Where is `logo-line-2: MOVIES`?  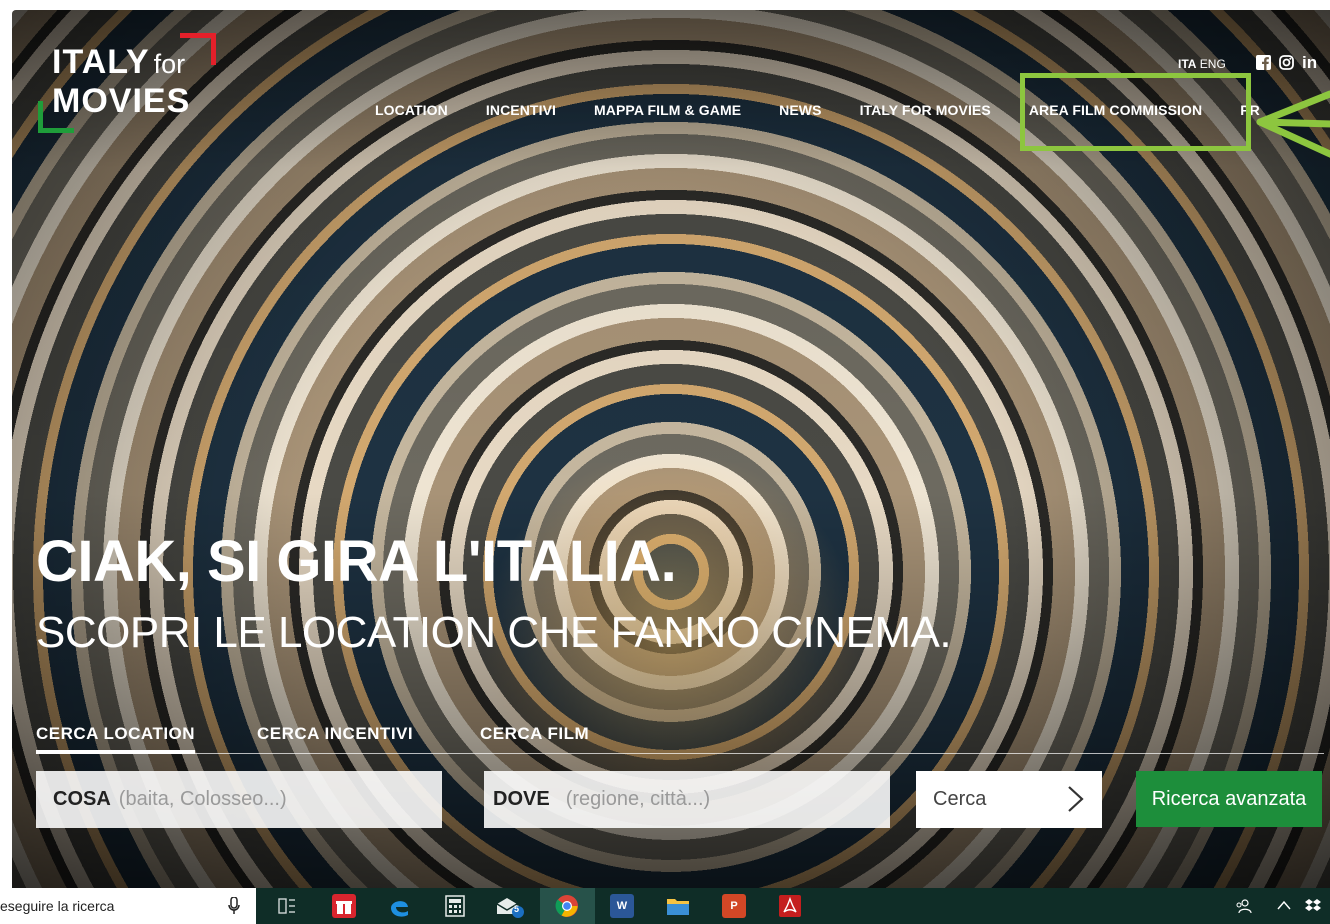
logo-line-2: MOVIES is located at coordinates (121, 101).